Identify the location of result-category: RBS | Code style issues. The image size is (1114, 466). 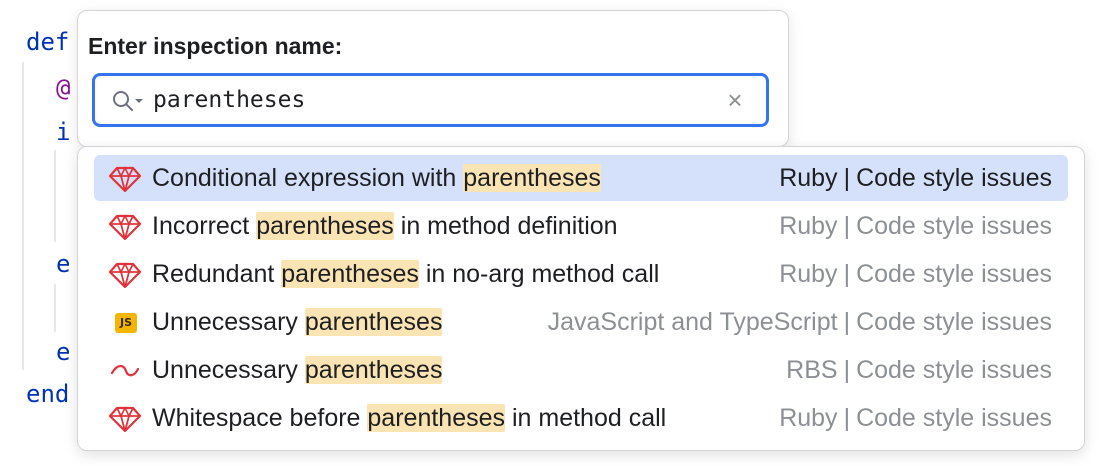
(919, 370).